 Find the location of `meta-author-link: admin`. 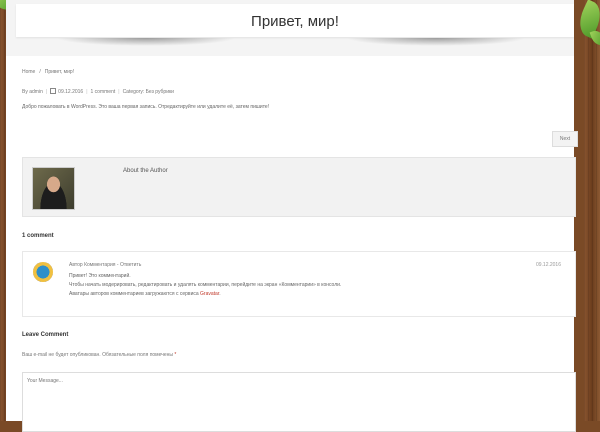

meta-author-link: admin is located at coordinates (36, 92).